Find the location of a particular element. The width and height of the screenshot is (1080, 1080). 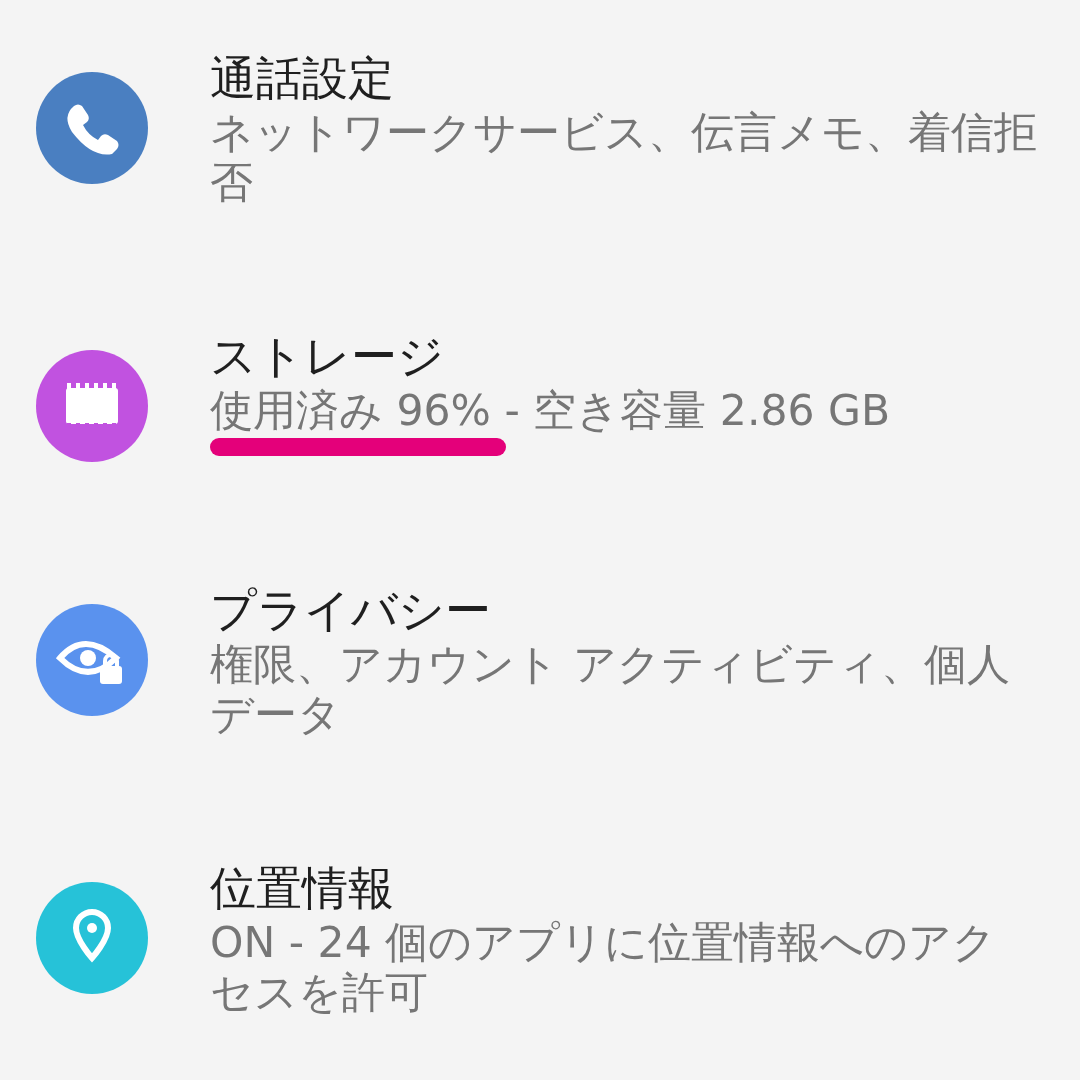

item-title: ストレージ is located at coordinates (327, 356).